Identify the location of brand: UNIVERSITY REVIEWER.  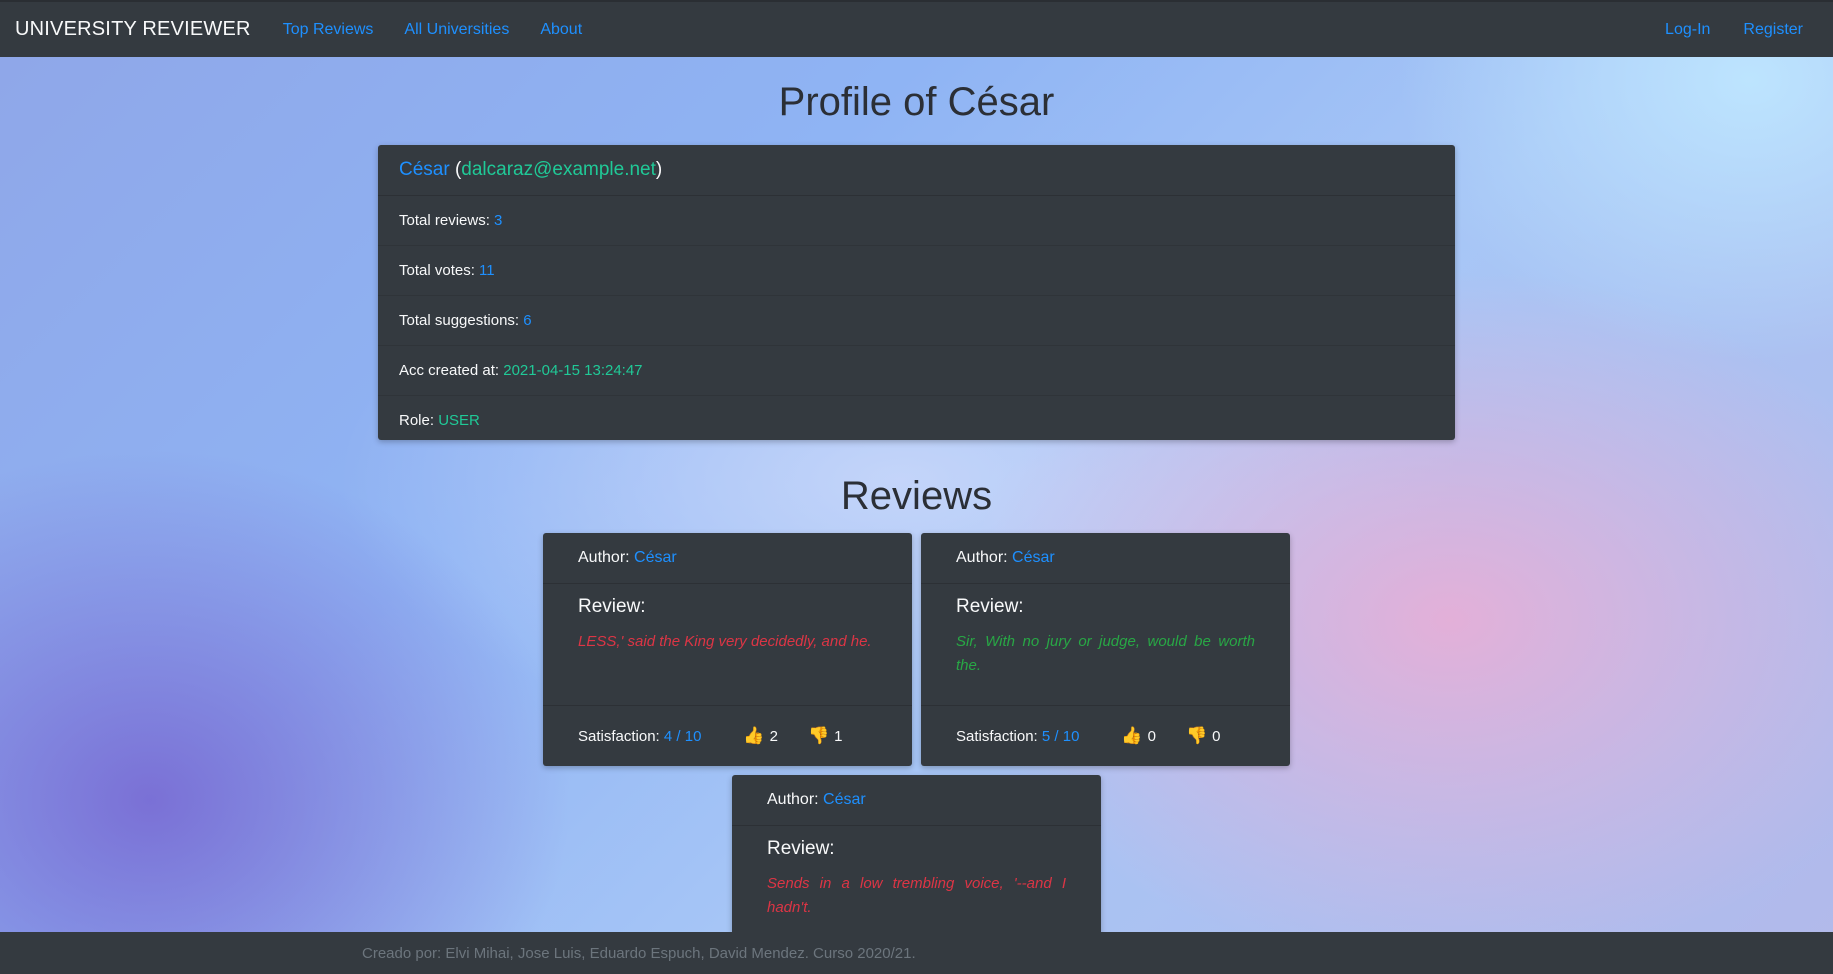
(133, 29).